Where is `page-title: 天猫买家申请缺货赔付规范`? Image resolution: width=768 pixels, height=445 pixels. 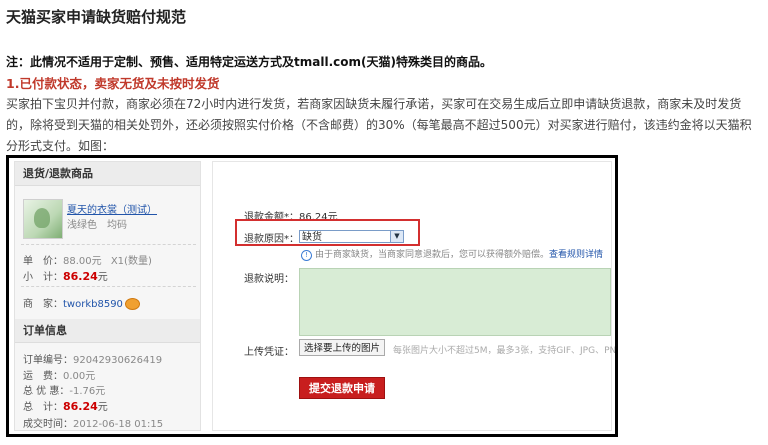
page-title: 天猫买家申请缺货赔付规范 is located at coordinates (96, 17).